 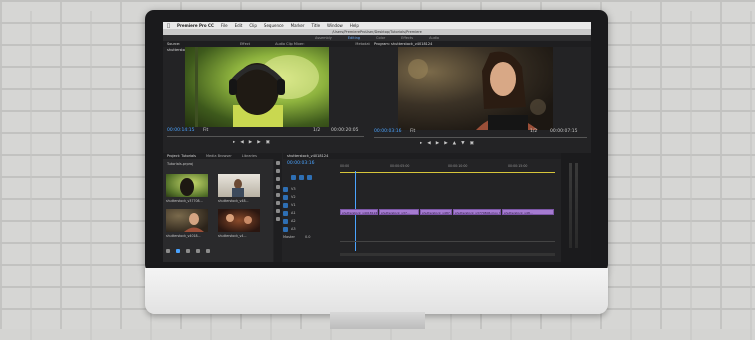 I want to click on source-scrubber, so click(x=265, y=136).